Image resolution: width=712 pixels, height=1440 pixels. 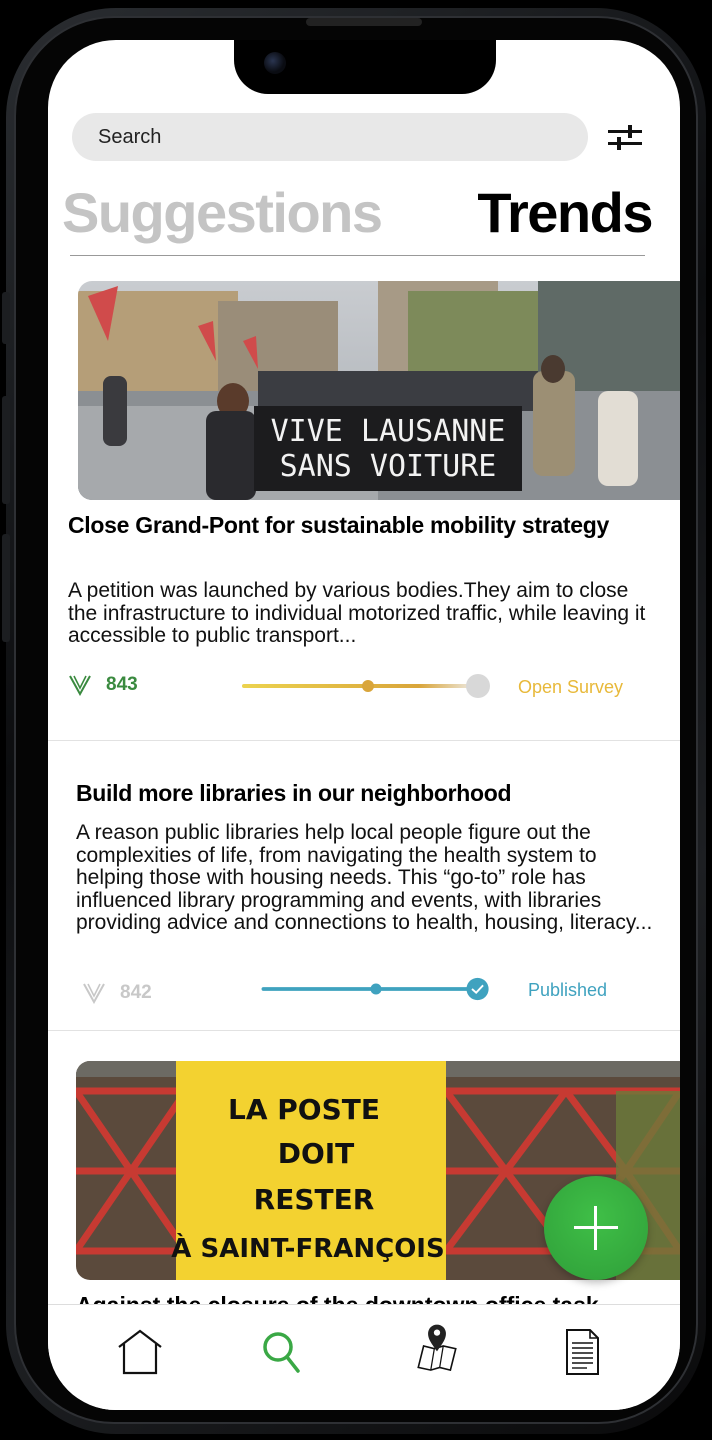 What do you see at coordinates (565, 212) in the screenshot?
I see `tab-trends: Trends` at bounding box center [565, 212].